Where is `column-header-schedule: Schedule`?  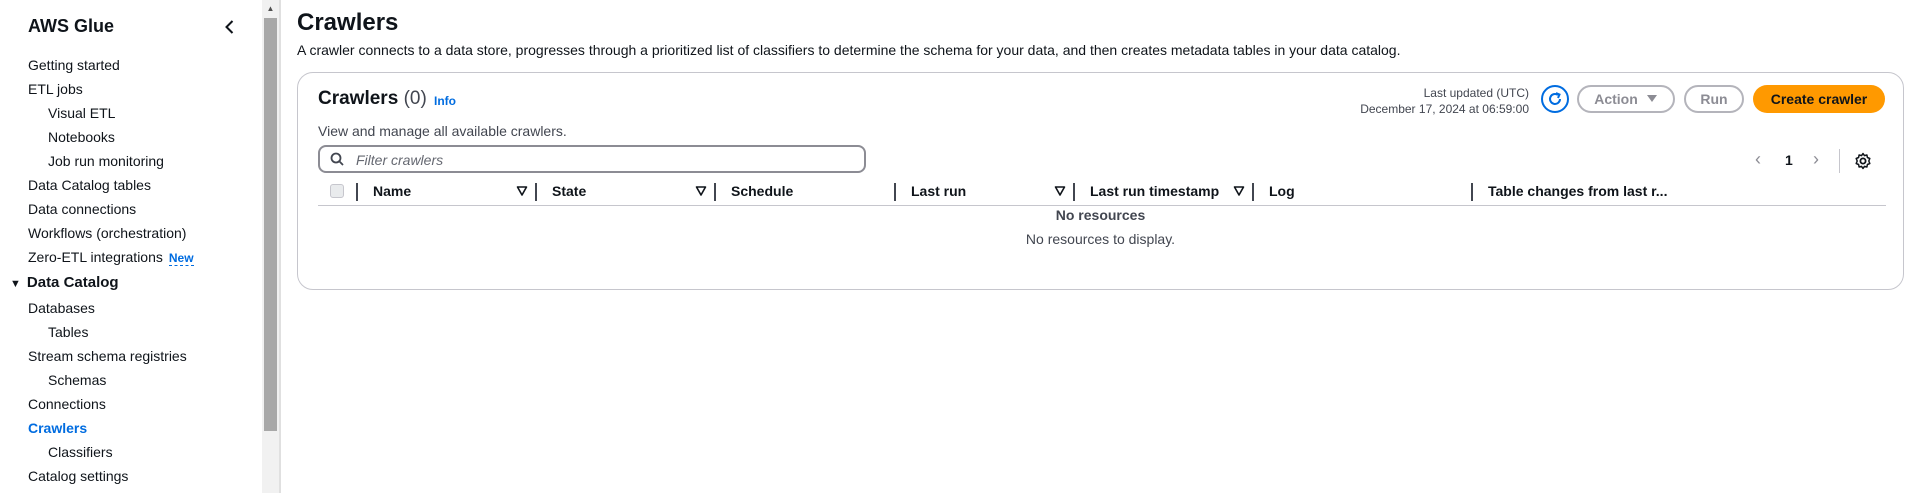 column-header-schedule: Schedule is located at coordinates (762, 191).